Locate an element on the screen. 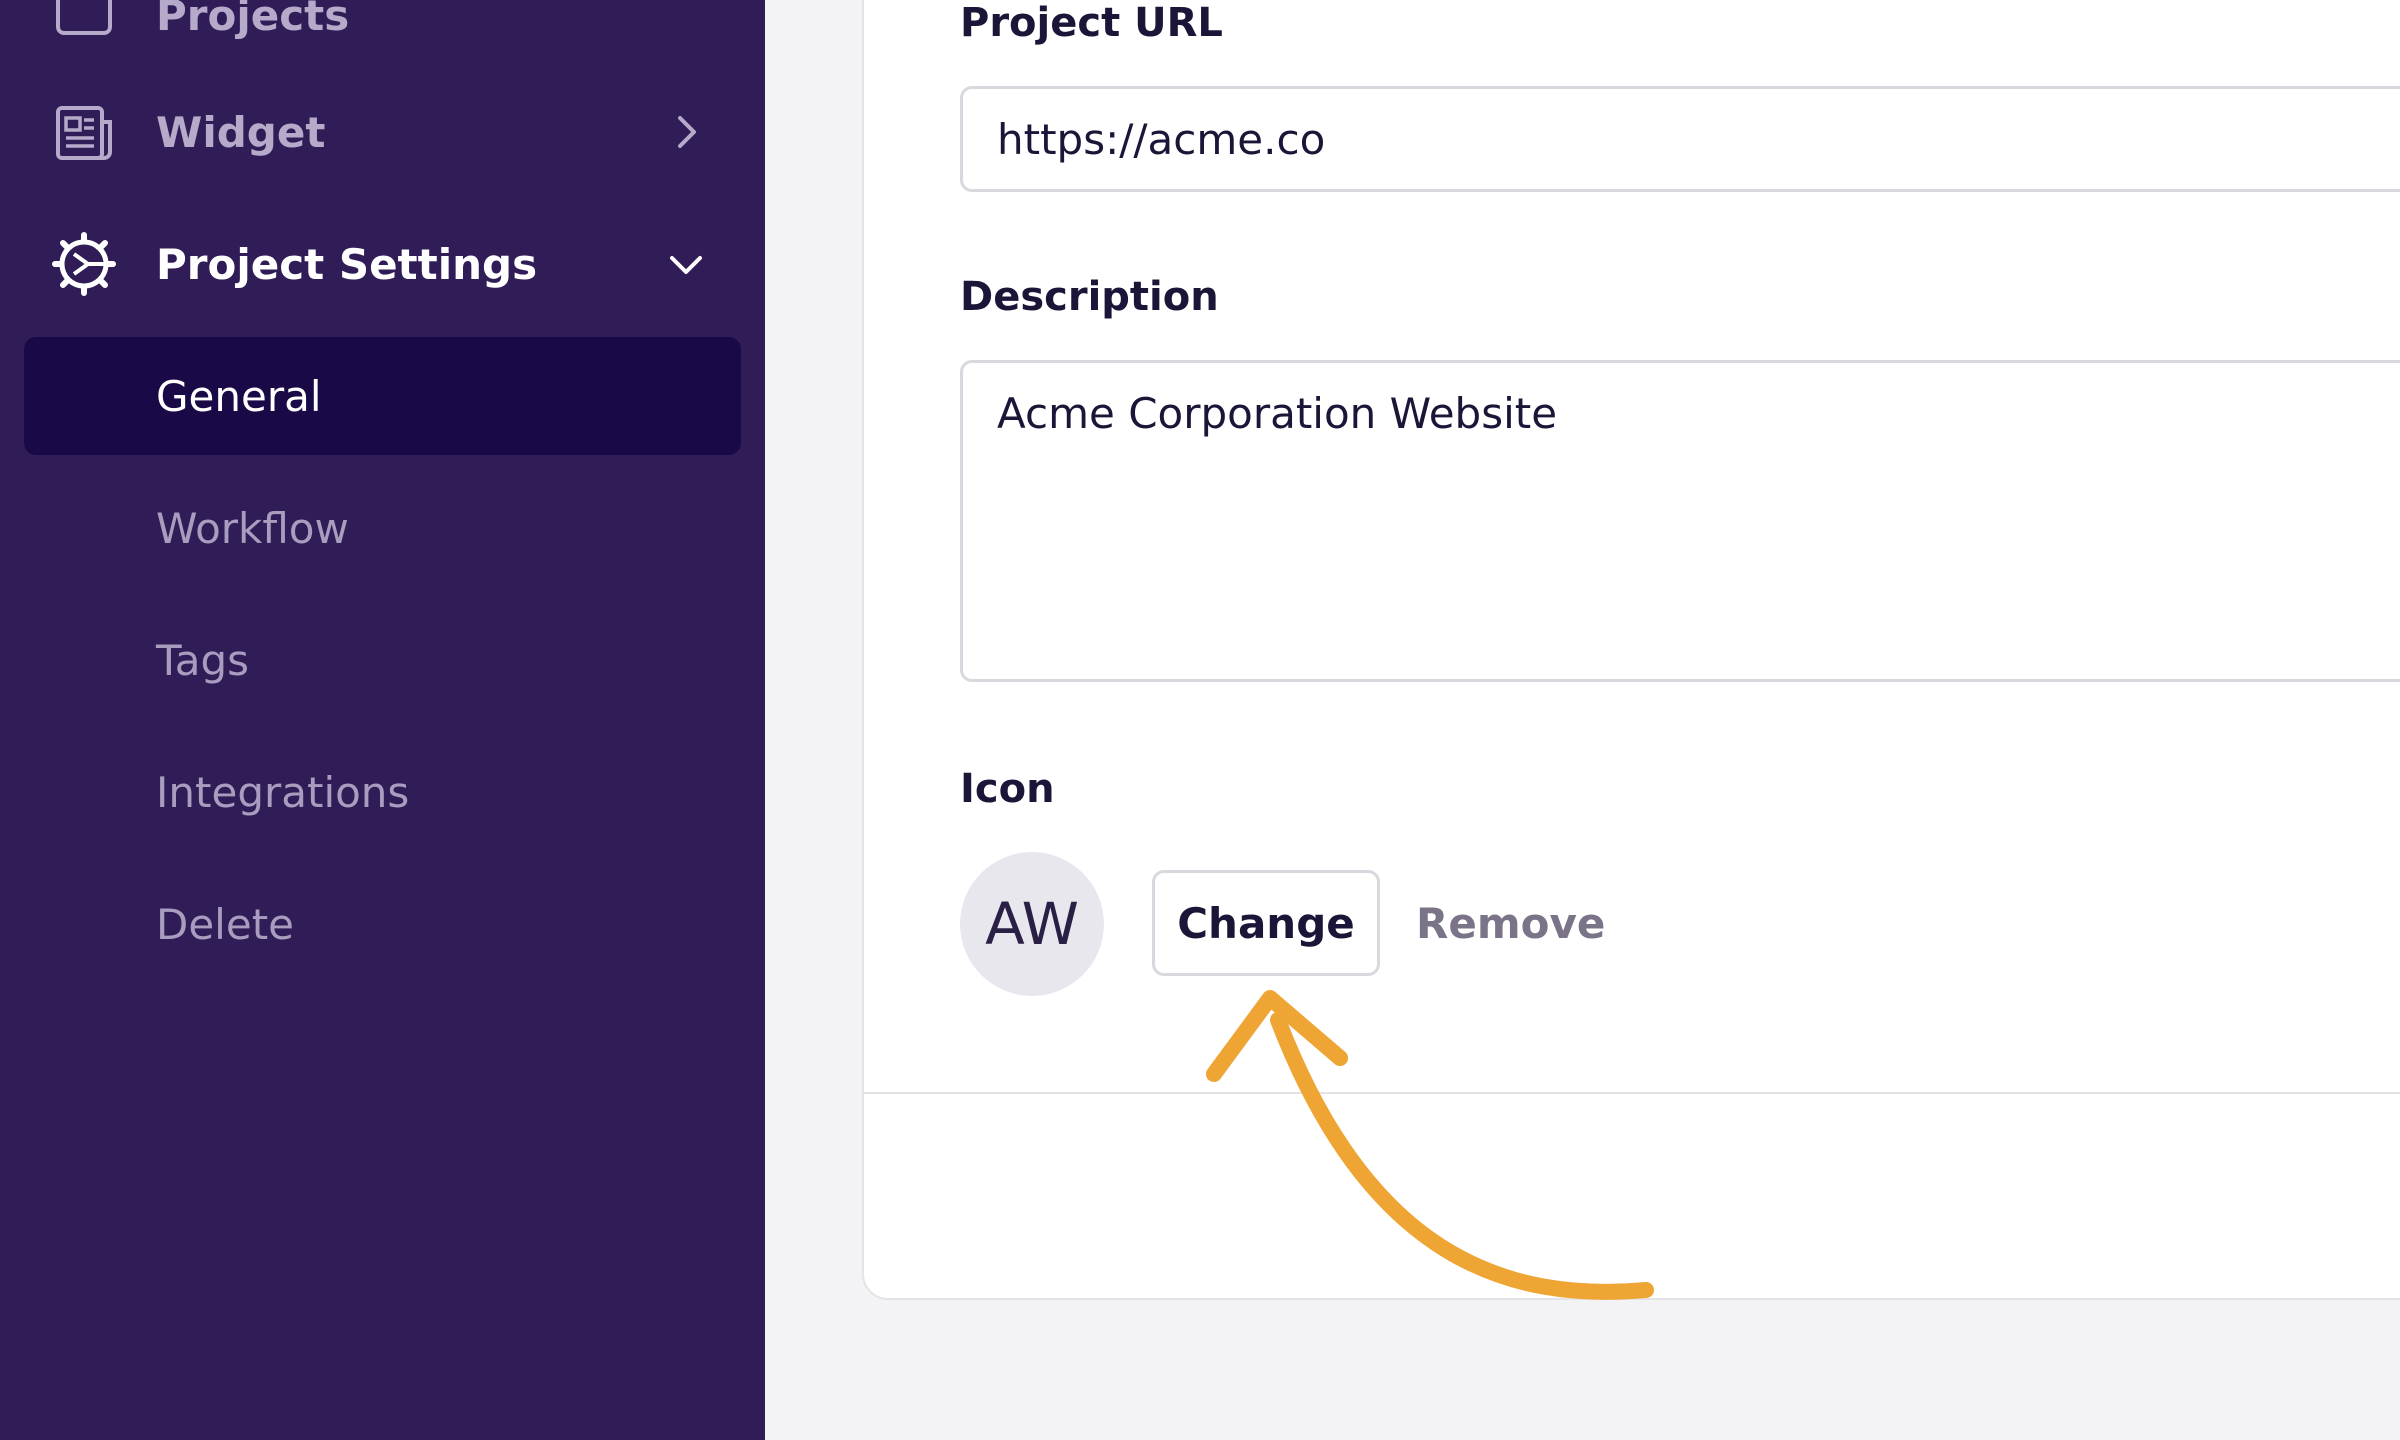 The width and height of the screenshot is (2400, 1440). description-label: Description is located at coordinates (1089, 297).